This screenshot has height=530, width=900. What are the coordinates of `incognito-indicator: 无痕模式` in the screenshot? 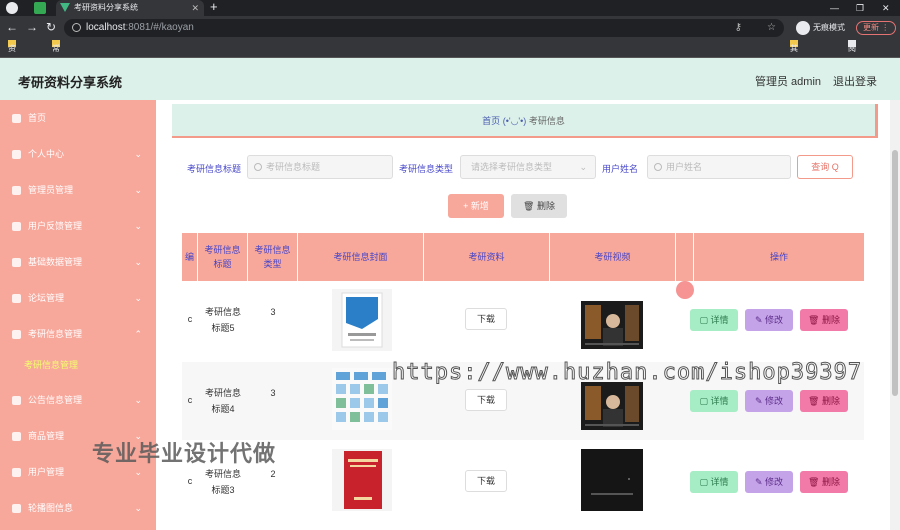 It's located at (820, 28).